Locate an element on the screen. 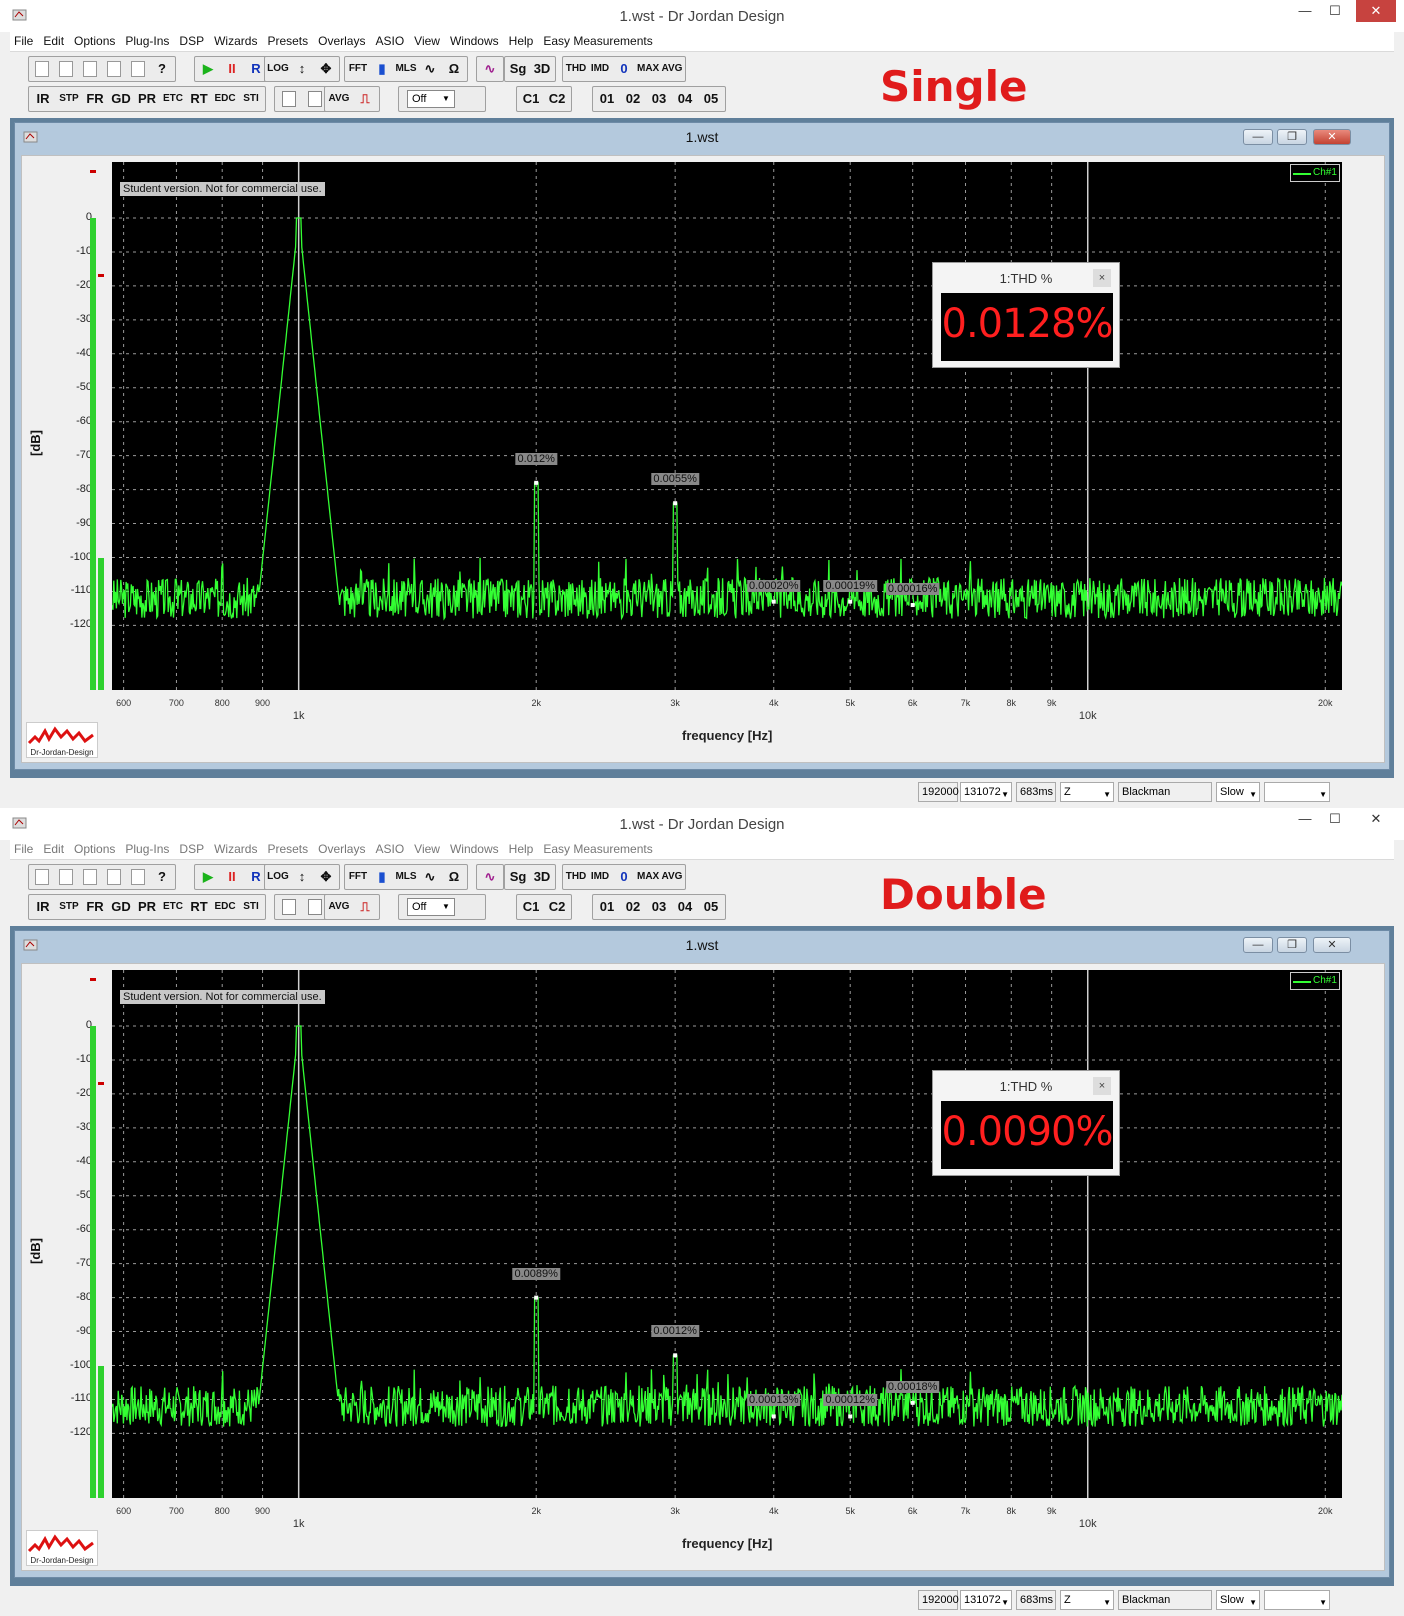 The width and height of the screenshot is (1404, 1616). toolbar-button-c1: C1 is located at coordinates (531, 99).